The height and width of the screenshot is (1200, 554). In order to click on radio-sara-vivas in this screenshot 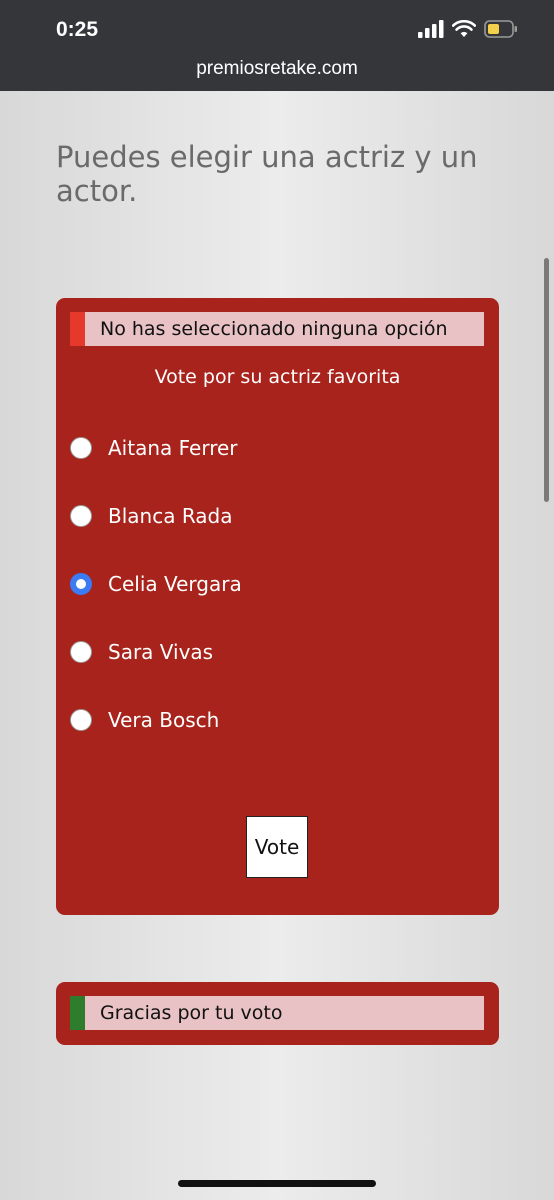, I will do `click(81, 652)`.